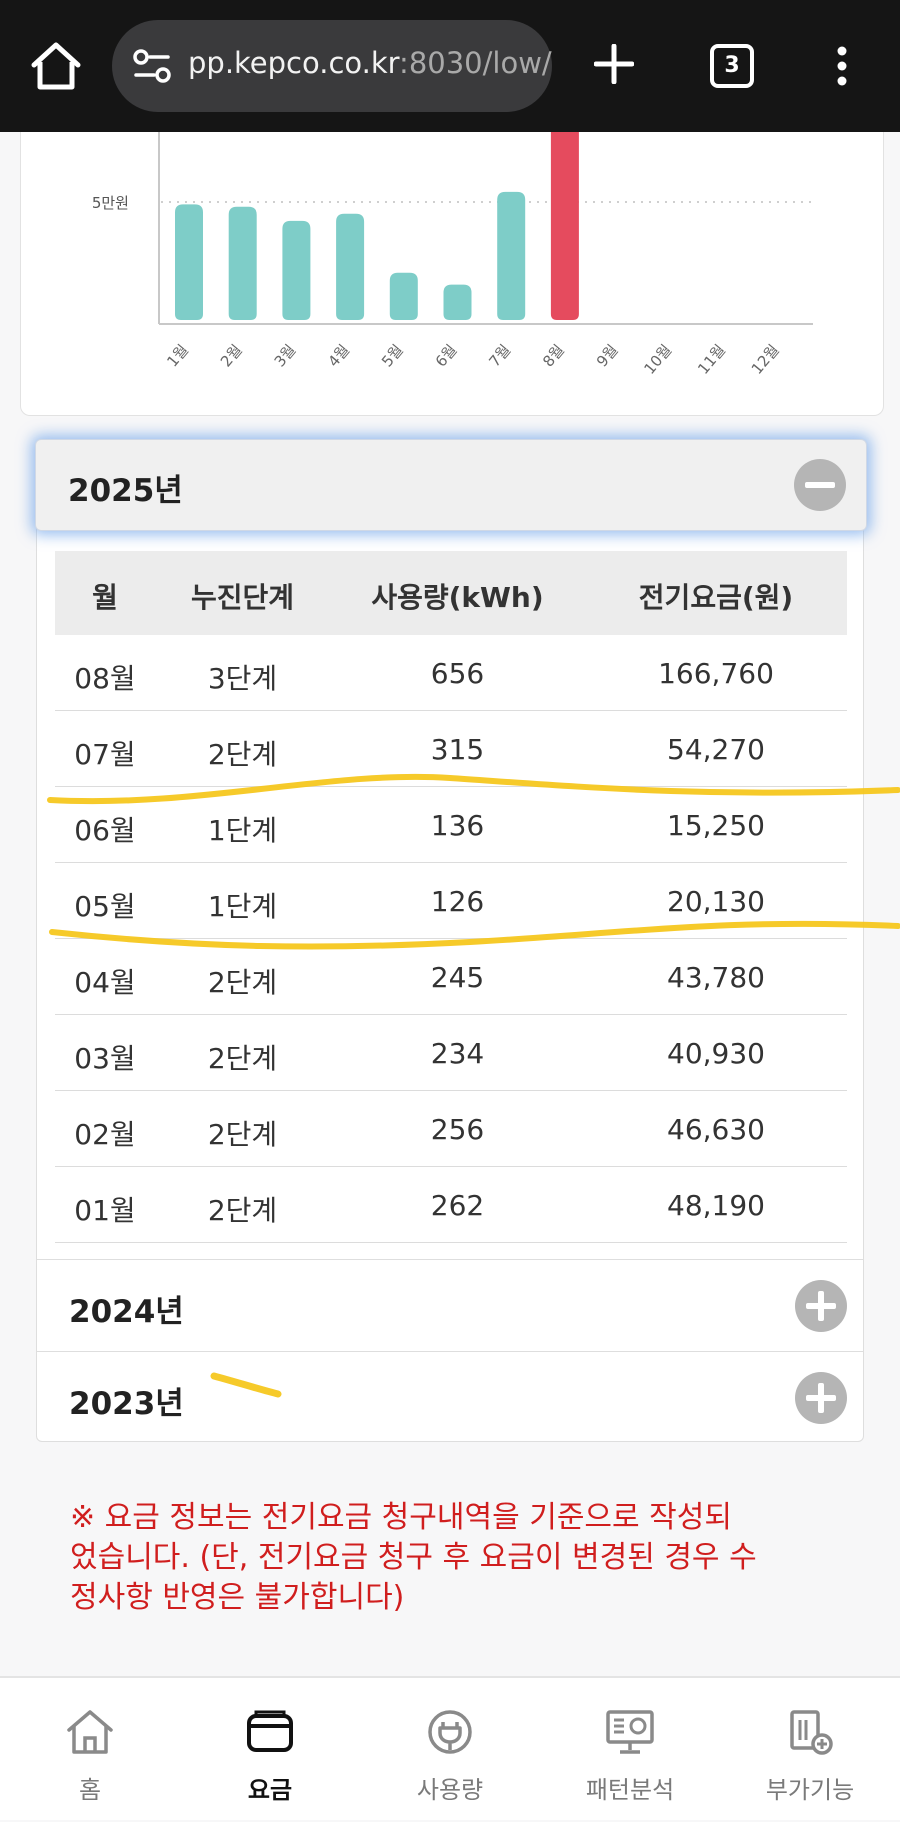 Image resolution: width=900 pixels, height=1822 pixels. Describe the element at coordinates (242, 597) in the screenshot. I see `column-header-stage: 누진단계` at that location.